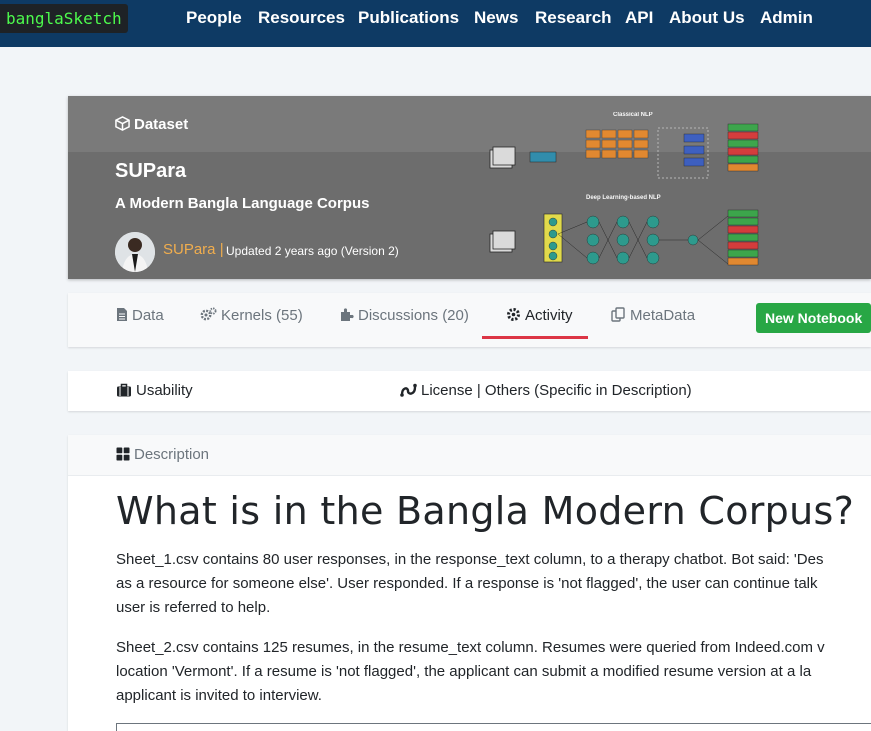 This screenshot has height=731, width=871. I want to click on nav-people: People, so click(214, 18).